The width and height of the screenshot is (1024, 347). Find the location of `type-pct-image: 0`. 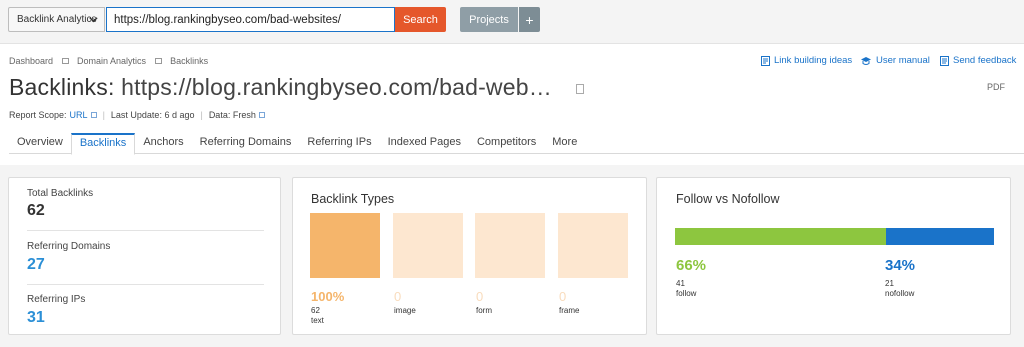

type-pct-image: 0 is located at coordinates (398, 296).